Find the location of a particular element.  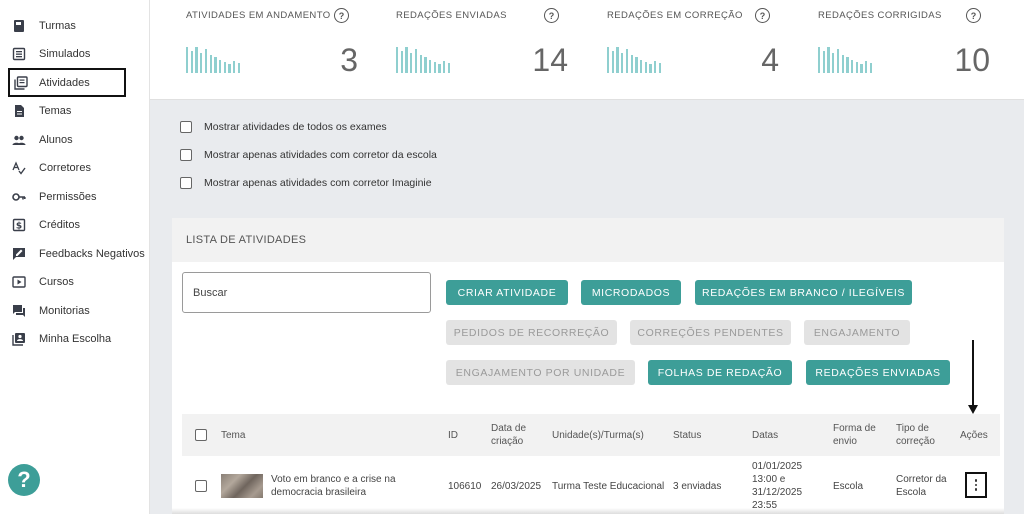

stat-value: 10 is located at coordinates (972, 60).